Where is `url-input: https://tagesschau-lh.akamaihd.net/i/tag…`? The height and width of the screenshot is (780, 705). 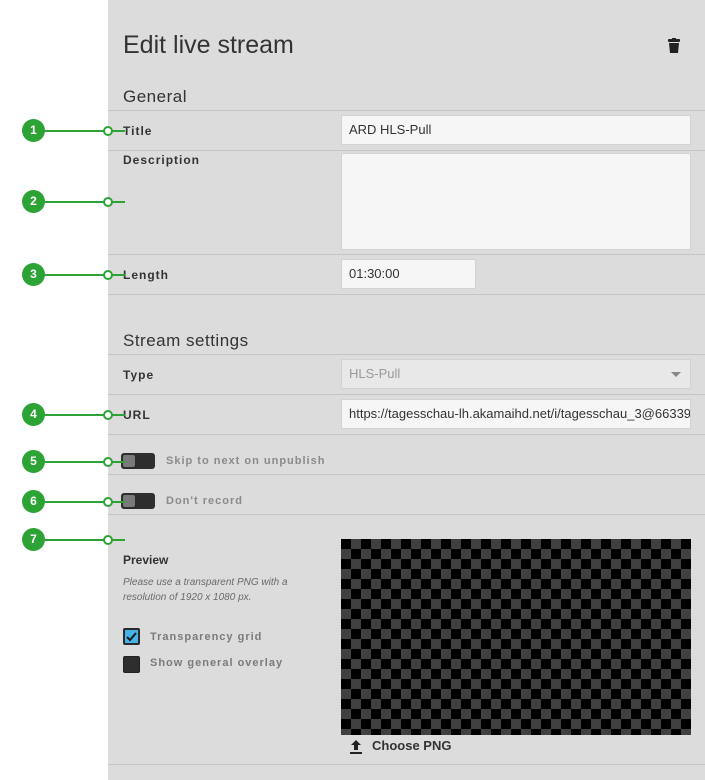 url-input: https://tagesschau-lh.akamaihd.net/i/tag… is located at coordinates (516, 414).